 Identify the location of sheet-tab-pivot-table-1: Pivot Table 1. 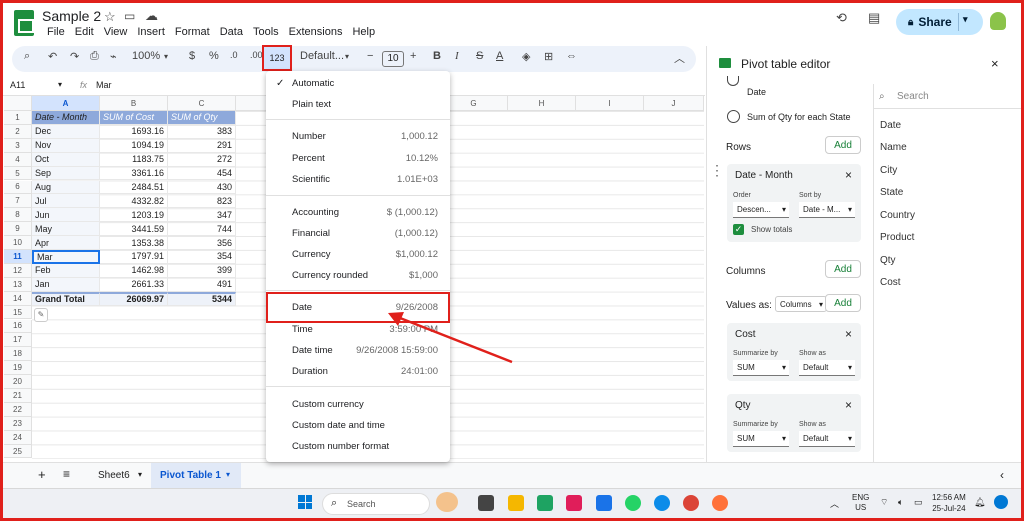
(190, 475).